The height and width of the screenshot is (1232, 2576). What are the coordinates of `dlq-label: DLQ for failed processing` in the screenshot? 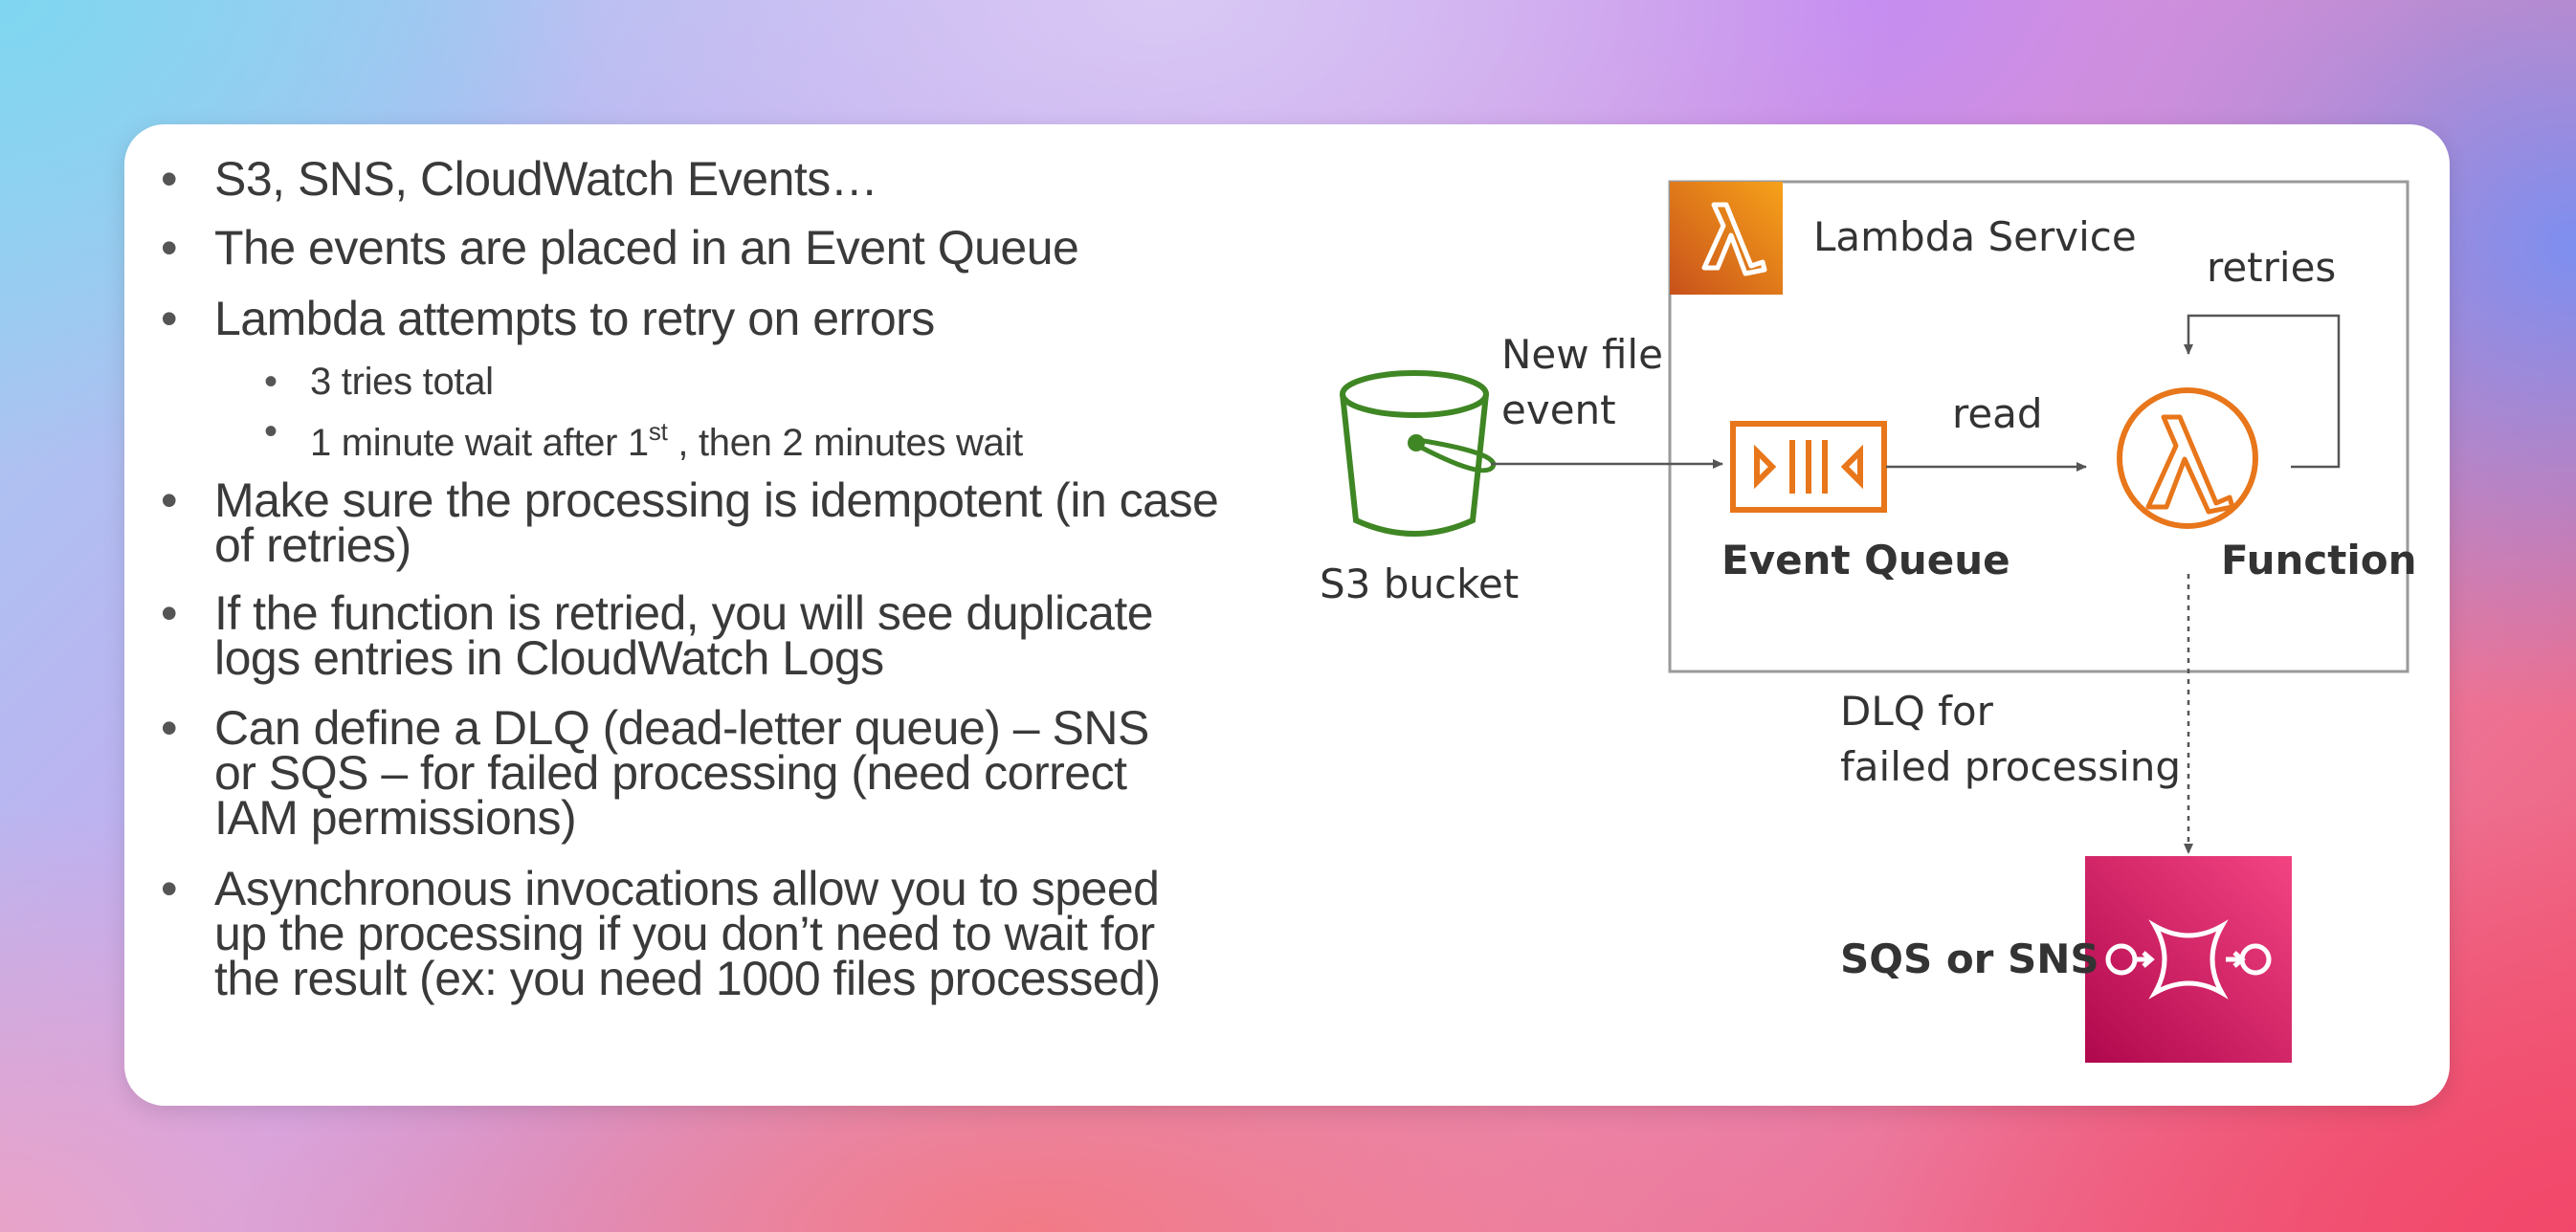 It's located at (2011, 739).